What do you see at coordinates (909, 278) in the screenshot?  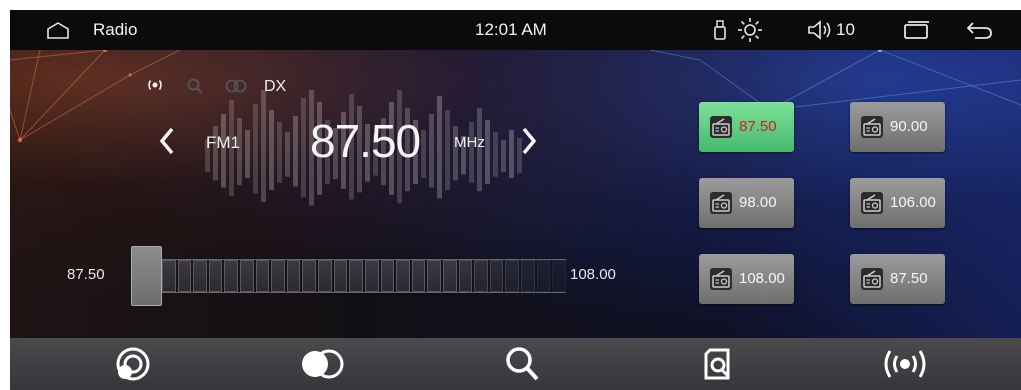 I see `preset-6-label: 87.50` at bounding box center [909, 278].